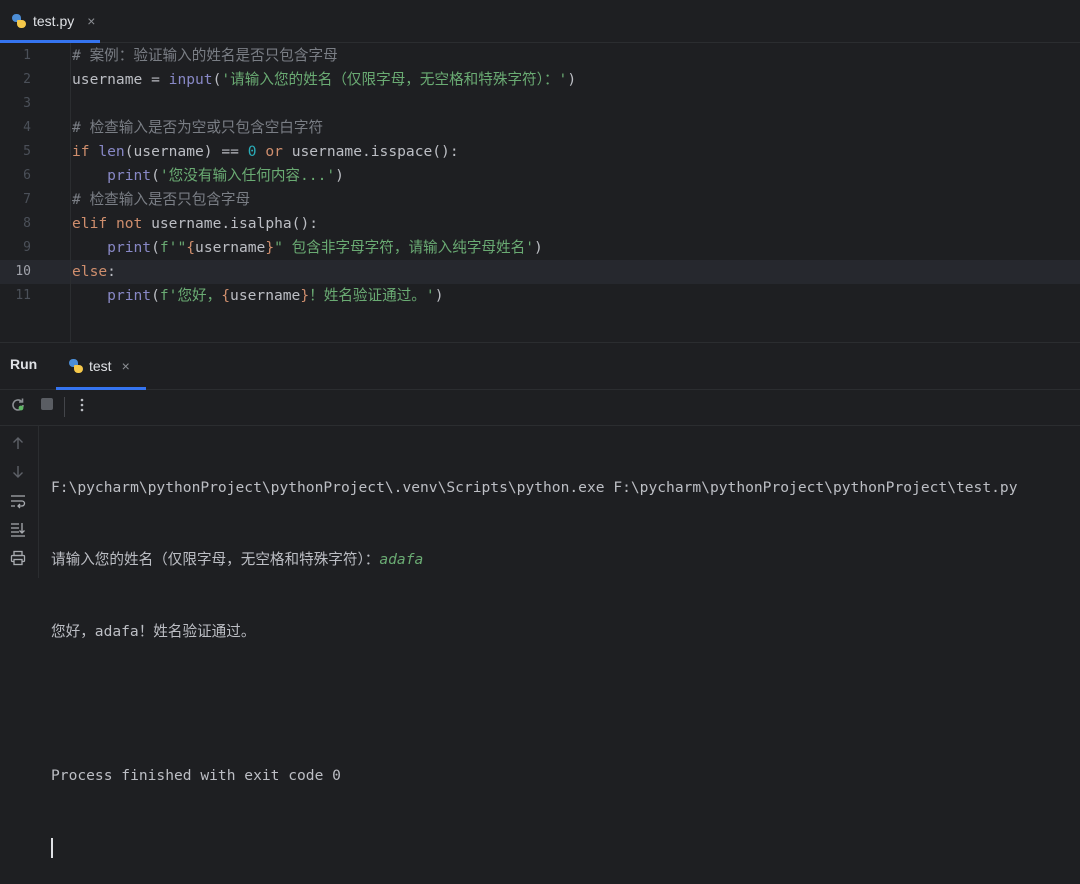  I want to click on editor-tab-bar: test.py ×, so click(540, 21).